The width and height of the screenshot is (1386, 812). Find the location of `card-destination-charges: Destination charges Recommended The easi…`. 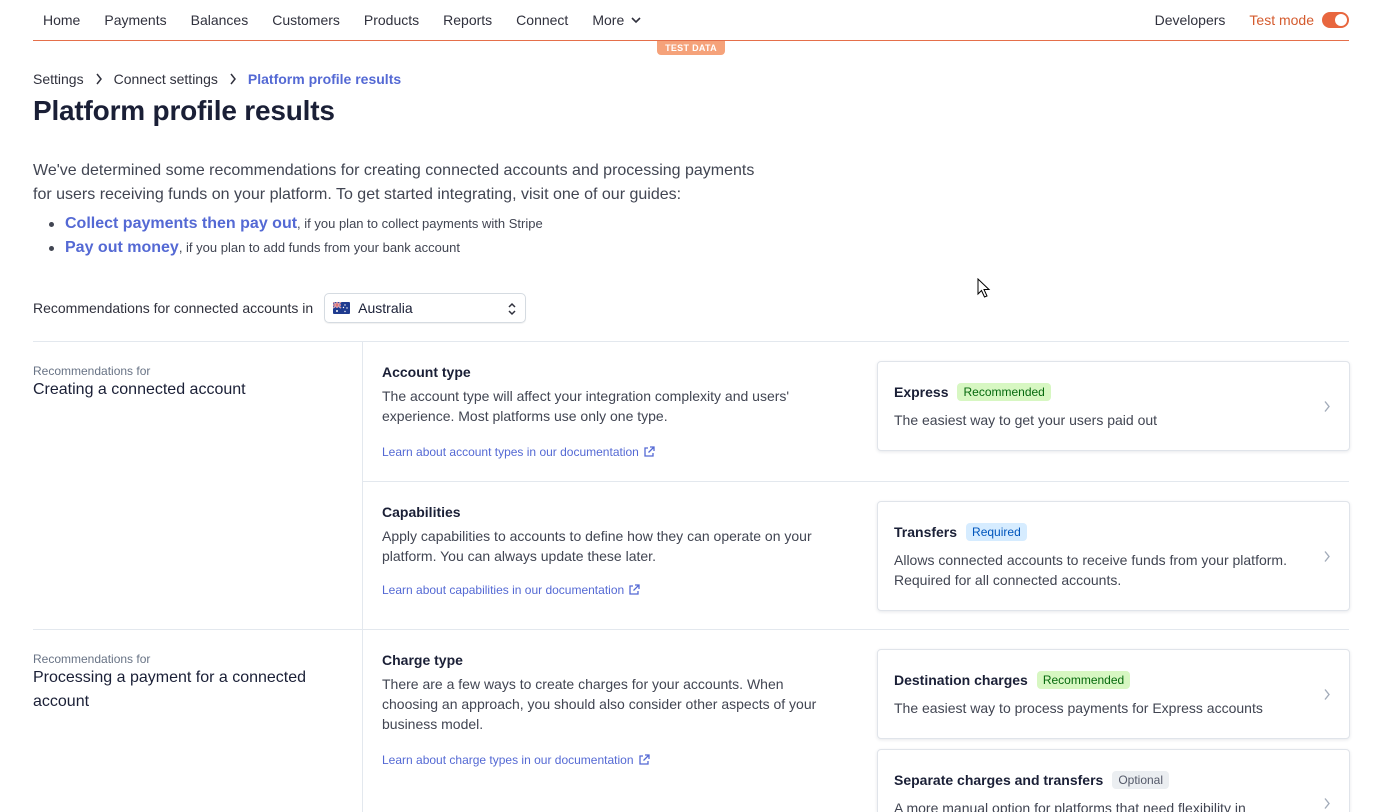

card-destination-charges: Destination charges Recommended The easi… is located at coordinates (1113, 694).